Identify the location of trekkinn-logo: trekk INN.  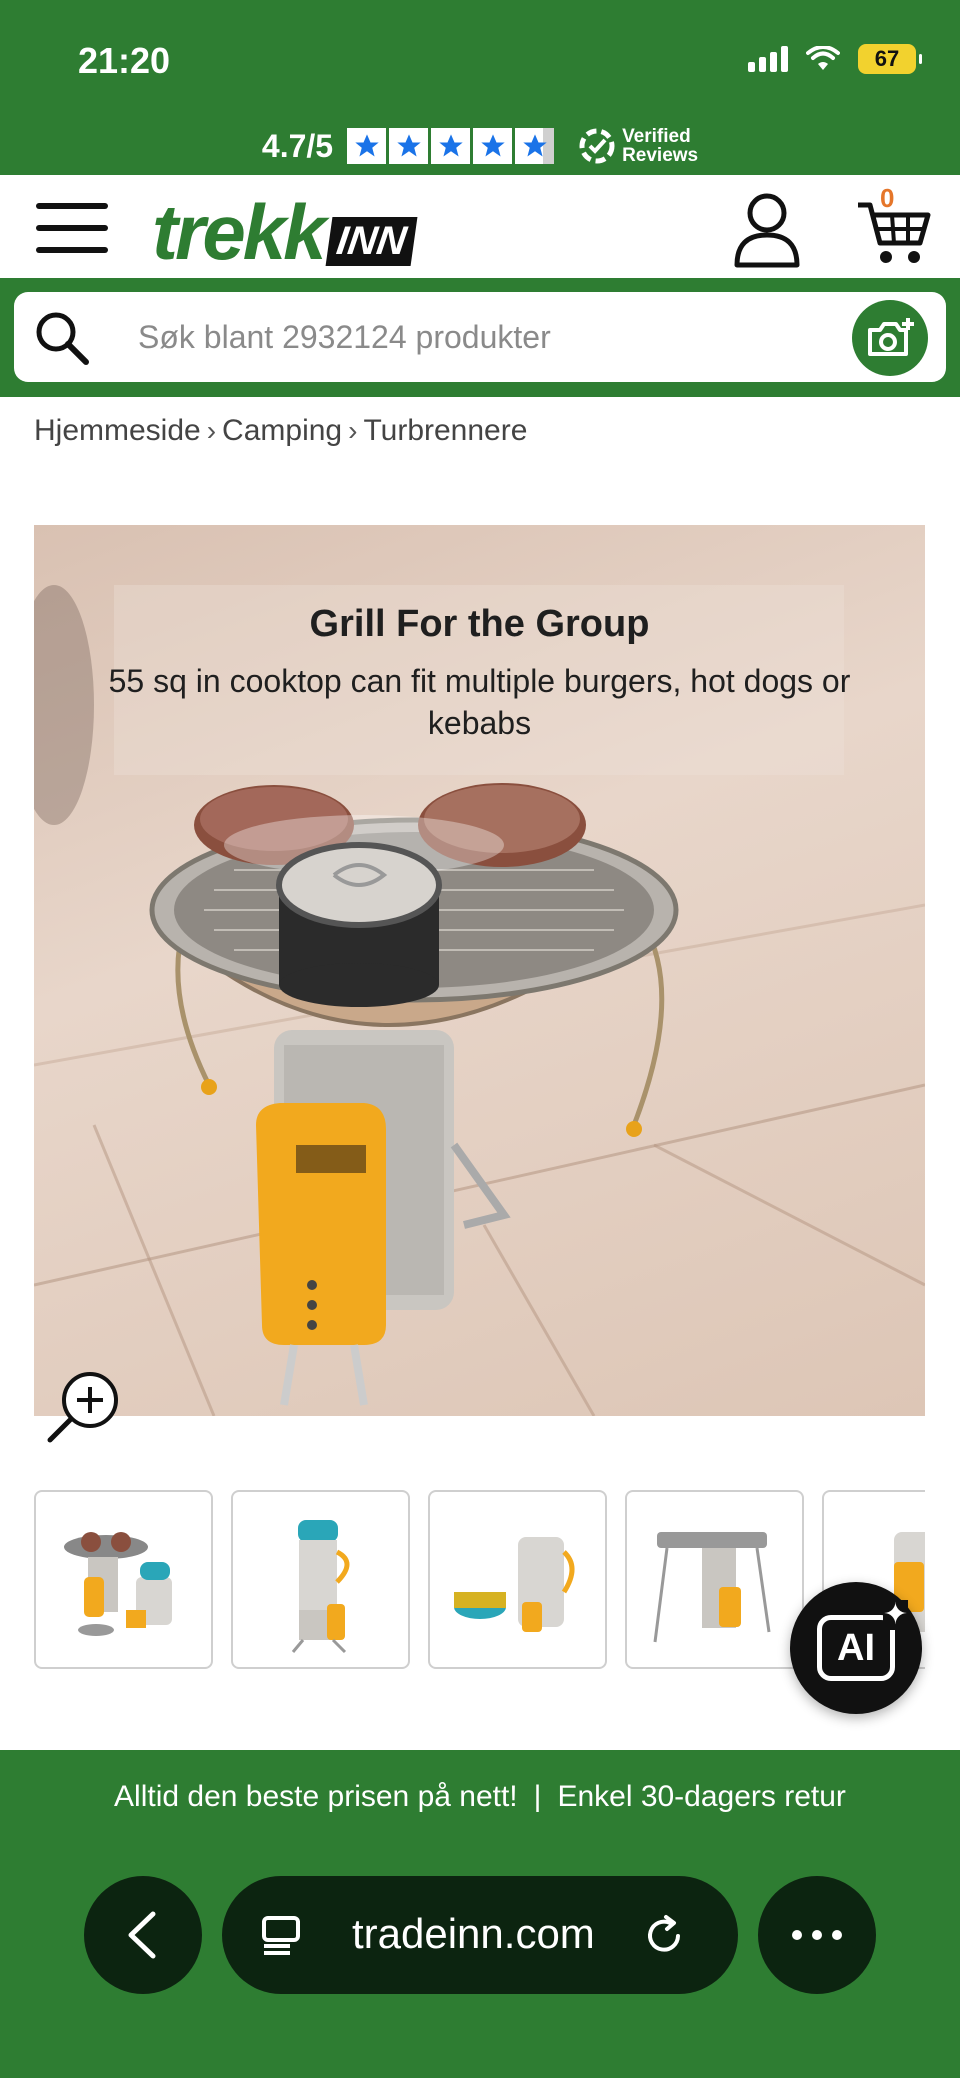
(285, 232).